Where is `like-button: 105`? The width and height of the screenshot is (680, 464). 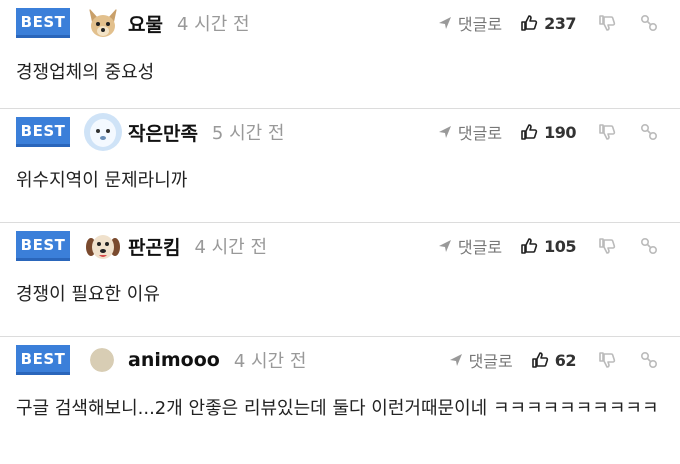 like-button: 105 is located at coordinates (548, 246).